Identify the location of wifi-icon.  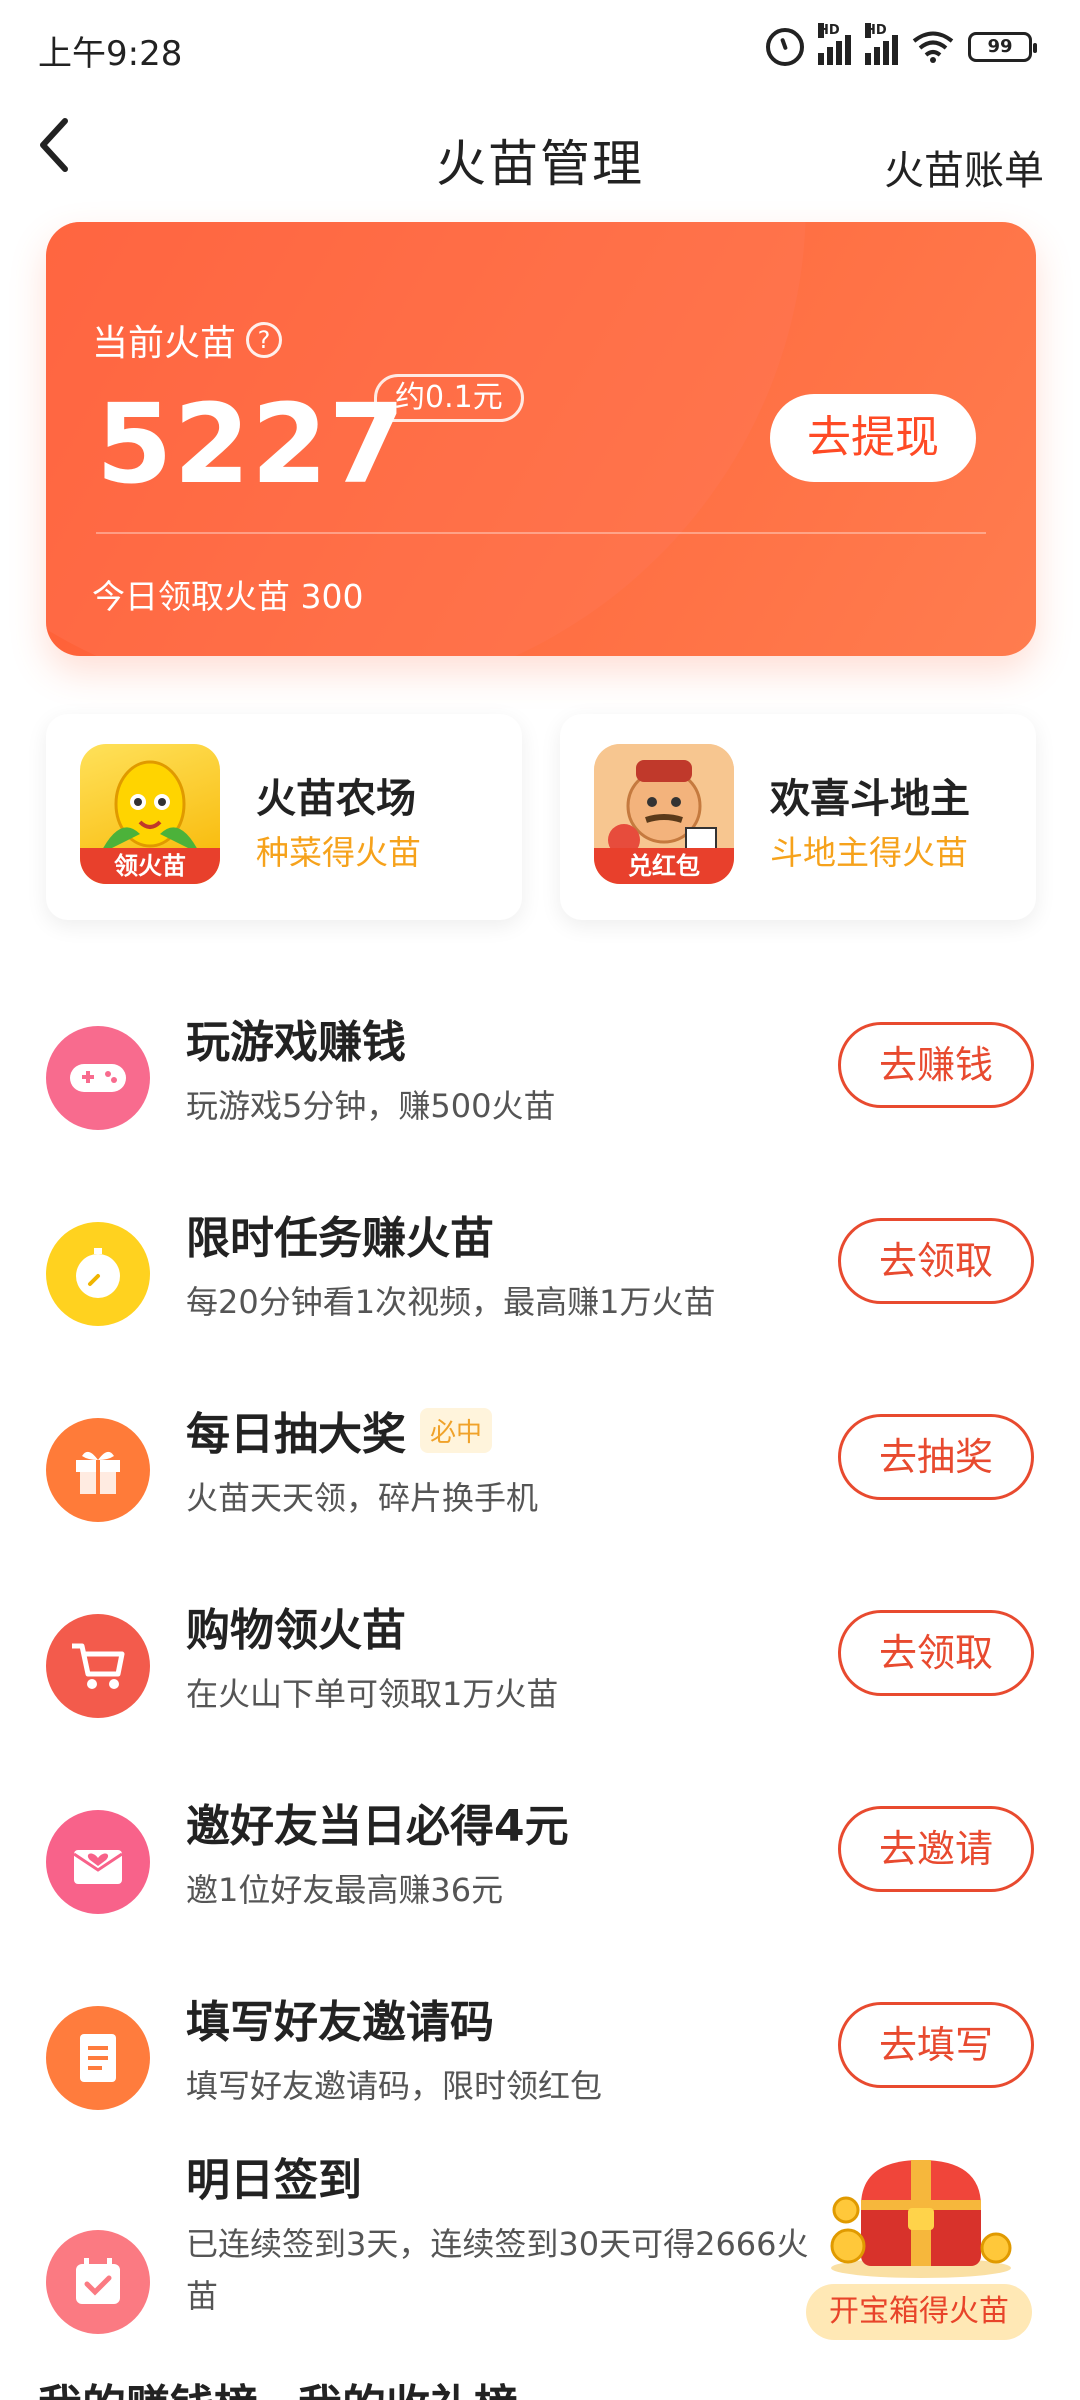
(933, 47).